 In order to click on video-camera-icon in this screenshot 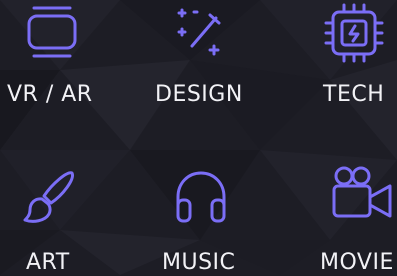, I will do `click(362, 193)`.